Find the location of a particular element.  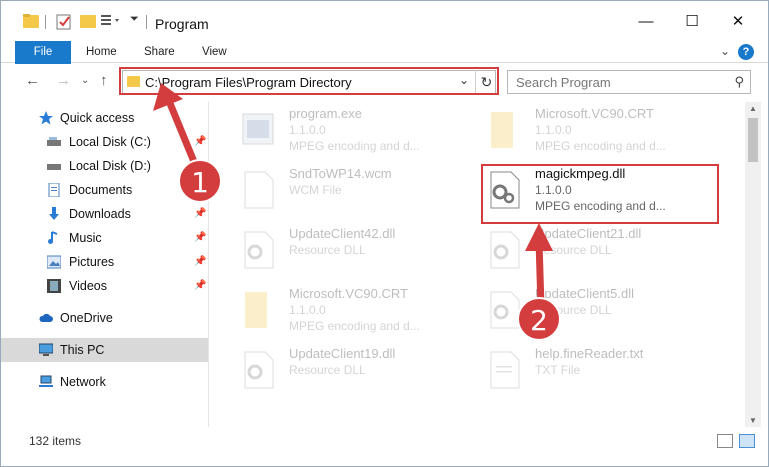

sidebar-item-downloads: Downloads 📌 is located at coordinates (105, 214).